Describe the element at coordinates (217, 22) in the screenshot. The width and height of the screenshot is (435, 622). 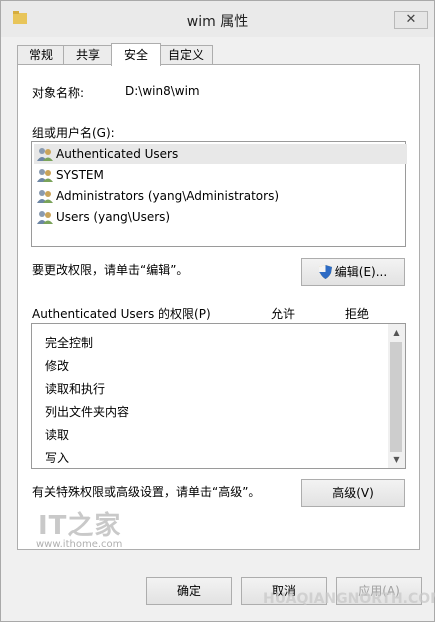
I see `window-title: wim 属性` at that location.